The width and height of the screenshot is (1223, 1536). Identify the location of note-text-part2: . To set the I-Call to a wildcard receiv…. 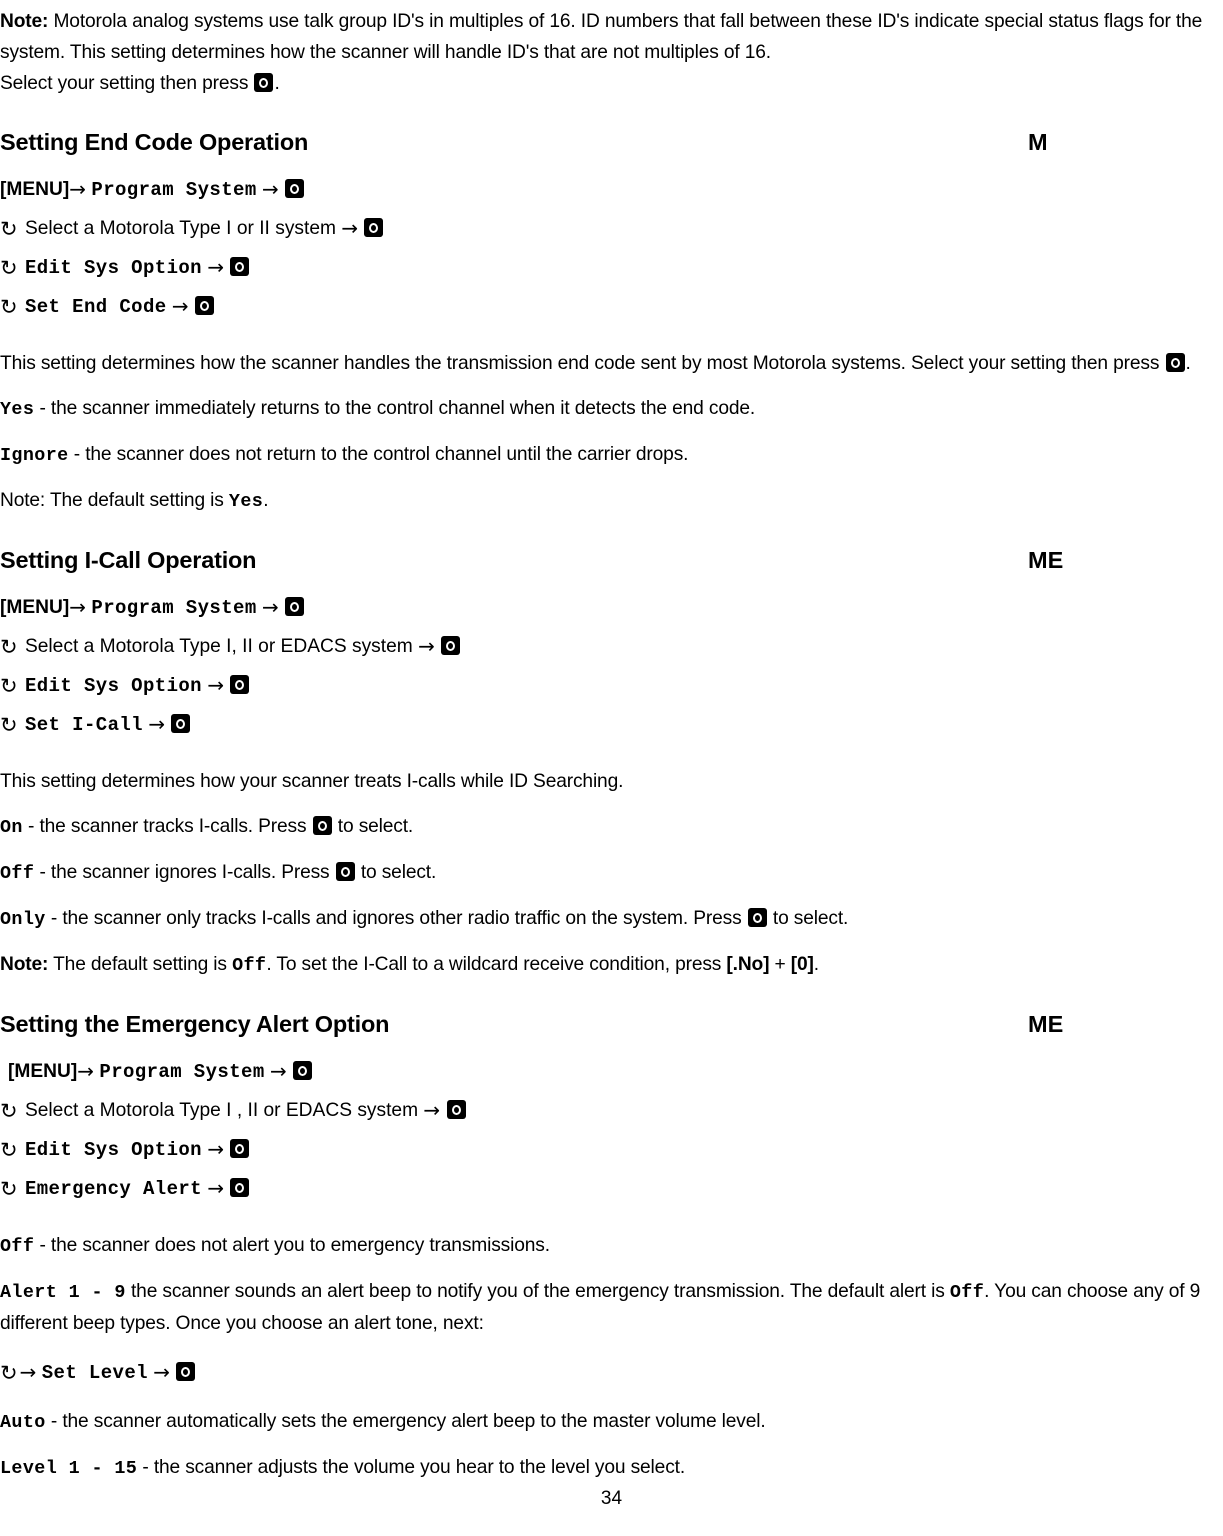
(496, 964).